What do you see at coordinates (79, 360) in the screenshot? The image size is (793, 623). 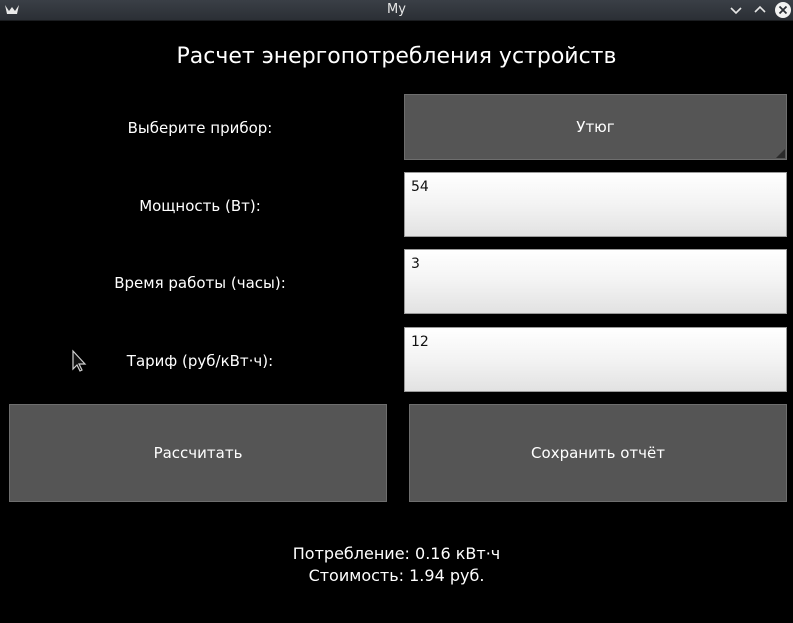 I see `mouse-cursor-icon` at bounding box center [79, 360].